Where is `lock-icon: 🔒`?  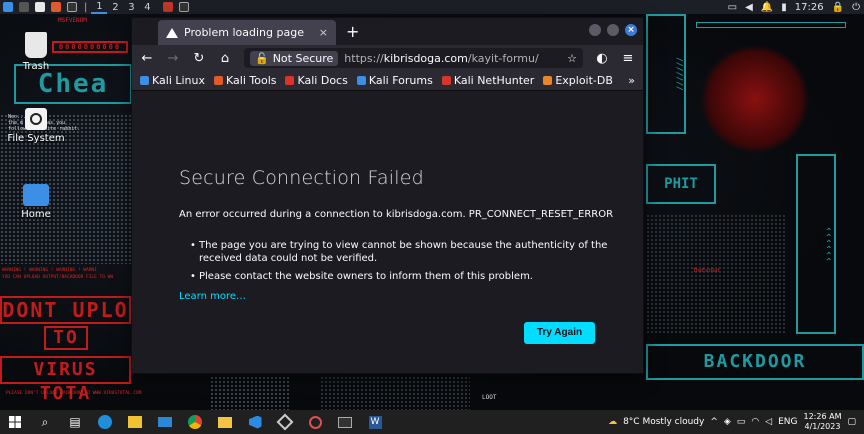 lock-icon: 🔒 is located at coordinates (838, 7).